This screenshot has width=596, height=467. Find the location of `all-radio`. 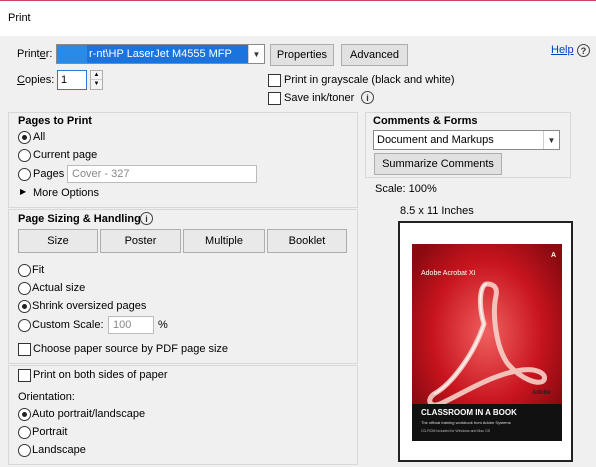

all-radio is located at coordinates (24, 137).